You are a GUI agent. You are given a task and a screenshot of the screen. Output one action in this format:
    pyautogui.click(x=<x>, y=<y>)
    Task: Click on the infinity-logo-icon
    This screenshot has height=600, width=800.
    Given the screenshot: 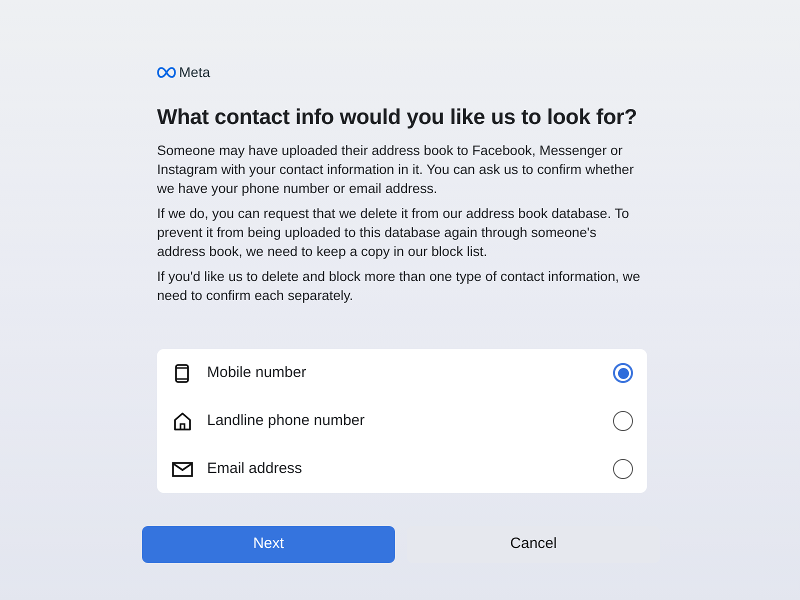 What is the action you would take?
    pyautogui.click(x=166, y=72)
    